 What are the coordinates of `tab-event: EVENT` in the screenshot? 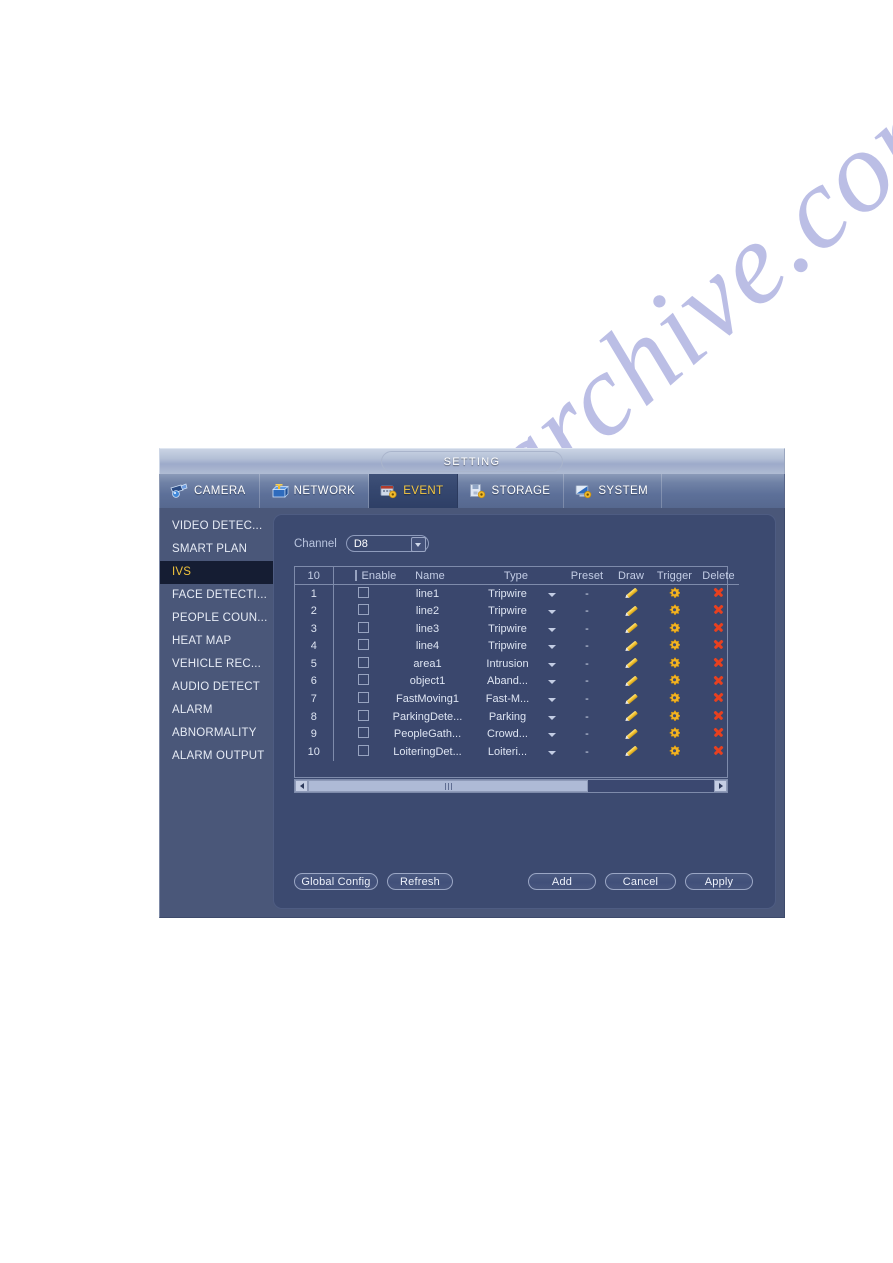 It's located at (413, 491).